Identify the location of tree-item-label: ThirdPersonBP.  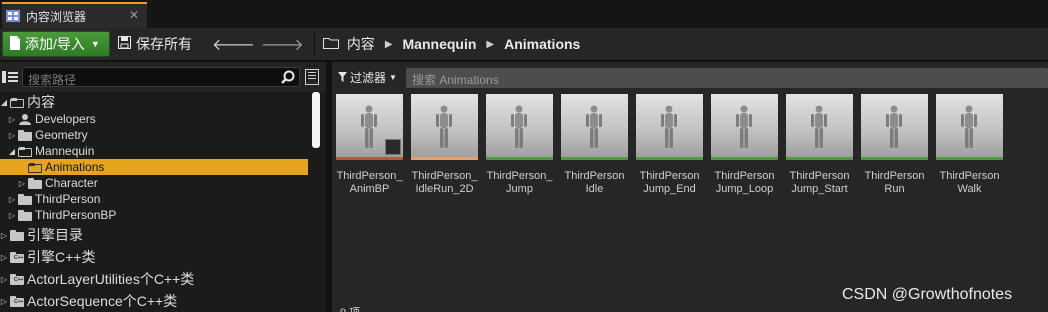
(76, 215).